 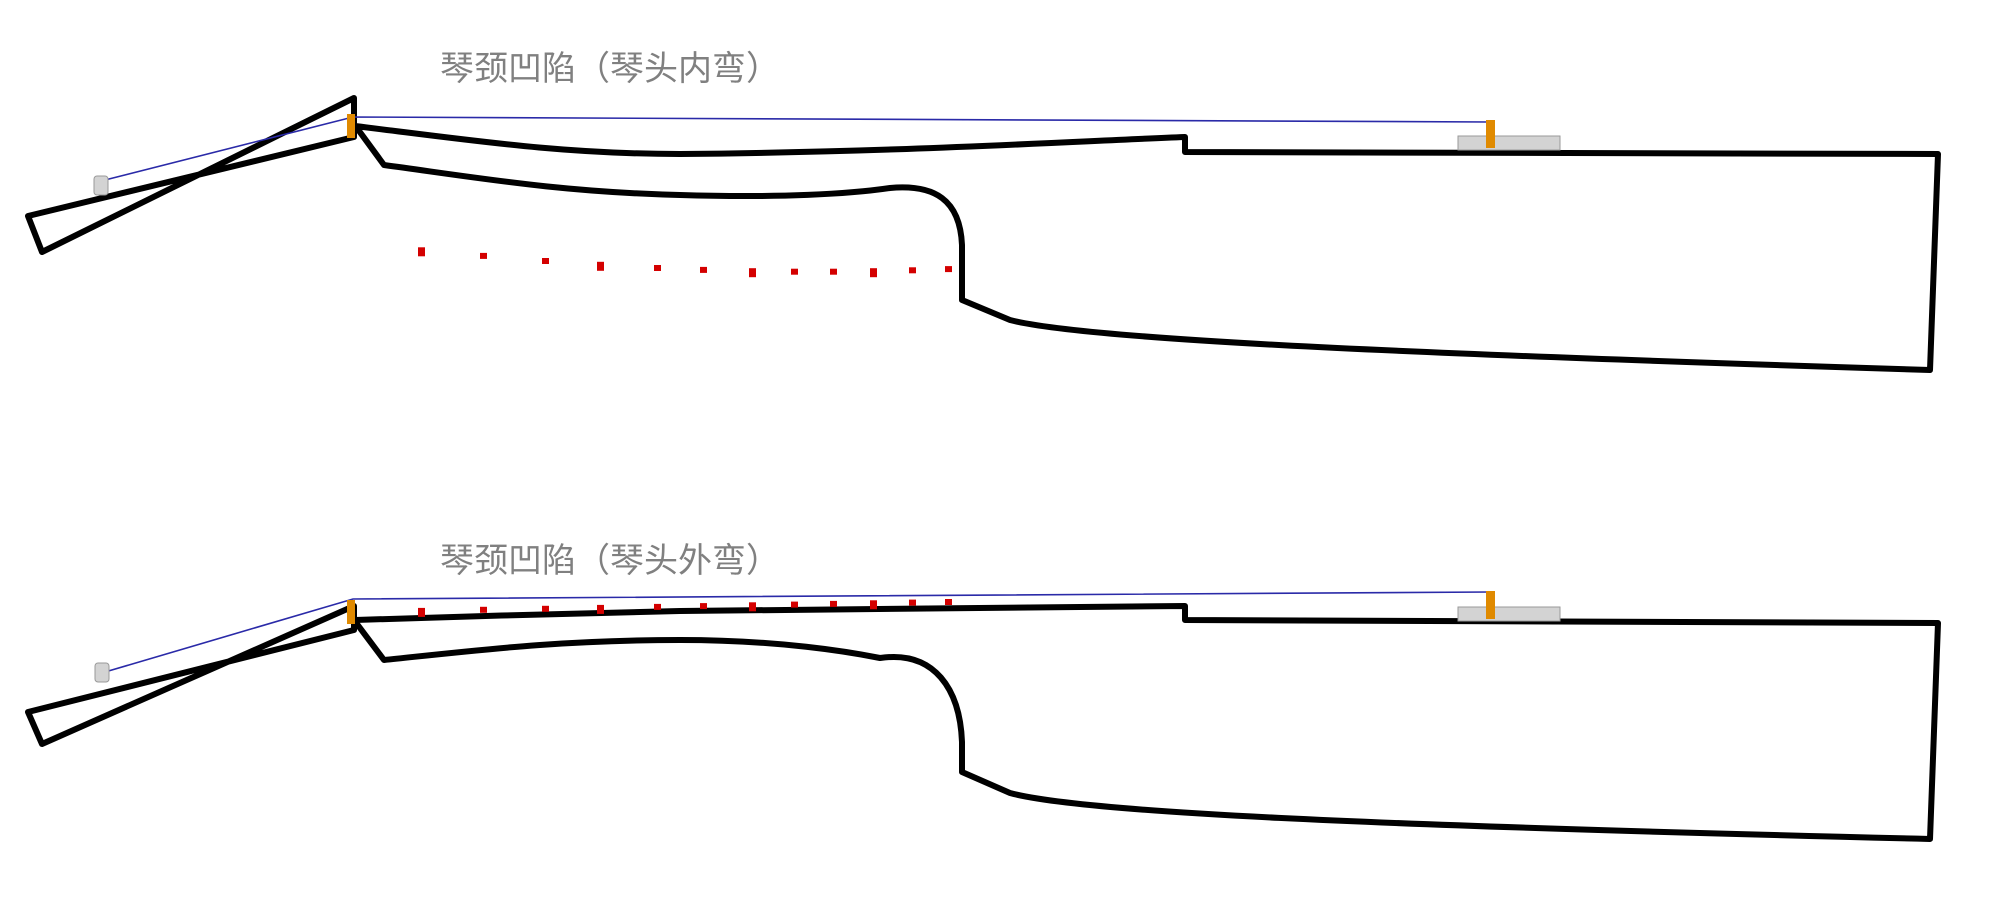 I want to click on diagram-title: 琴颈凹陷（琴头外弯）, so click(x=610, y=561).